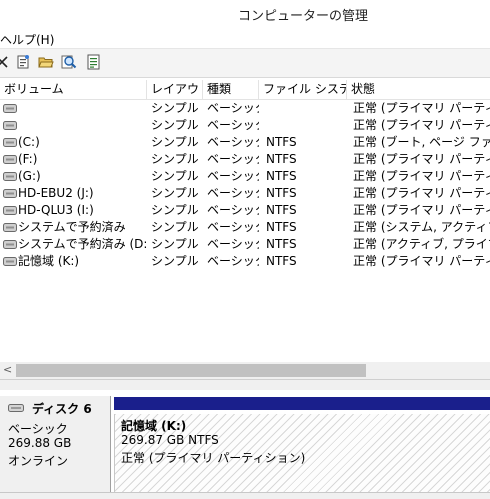 This screenshot has height=499, width=490. I want to click on cell-volume: HD-QLU3 (I:), so click(56, 210).